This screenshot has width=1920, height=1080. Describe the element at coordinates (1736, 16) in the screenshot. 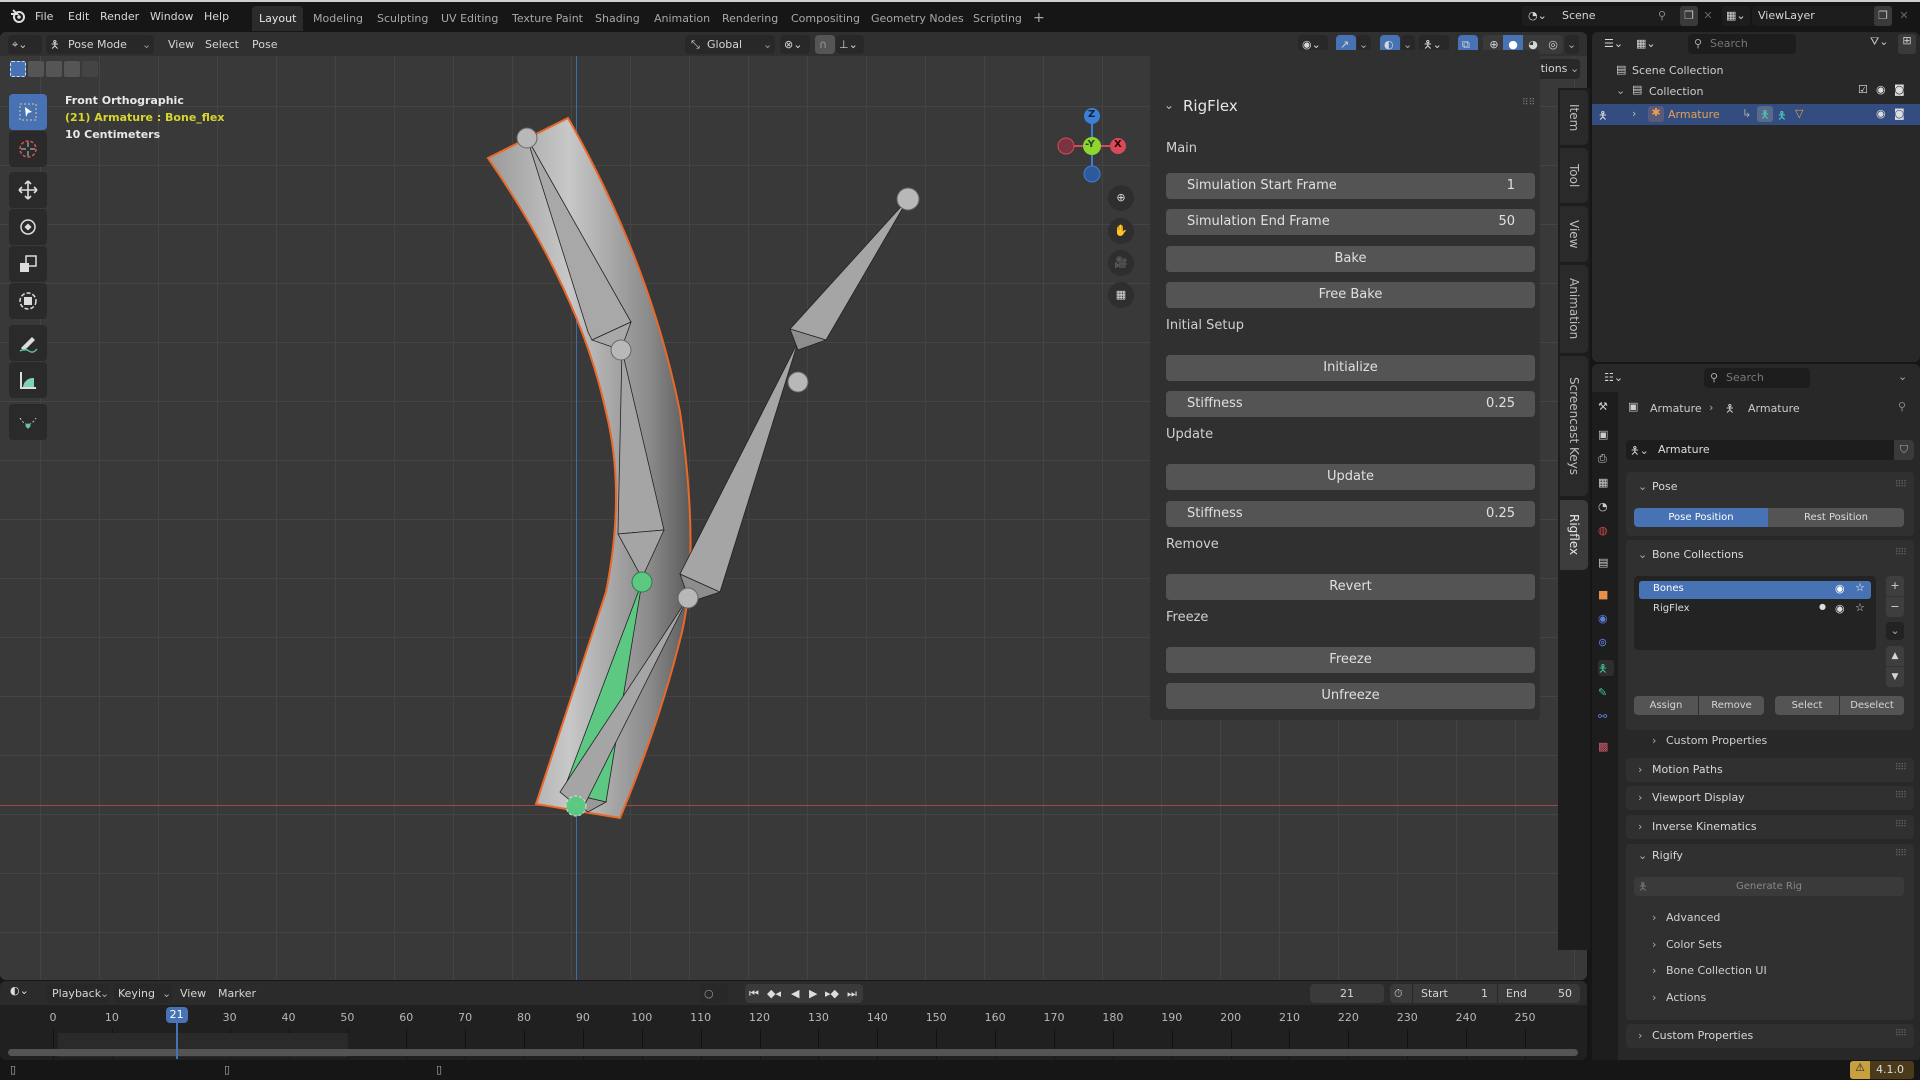

I see `view-layer-type-button: ▦⌄` at that location.